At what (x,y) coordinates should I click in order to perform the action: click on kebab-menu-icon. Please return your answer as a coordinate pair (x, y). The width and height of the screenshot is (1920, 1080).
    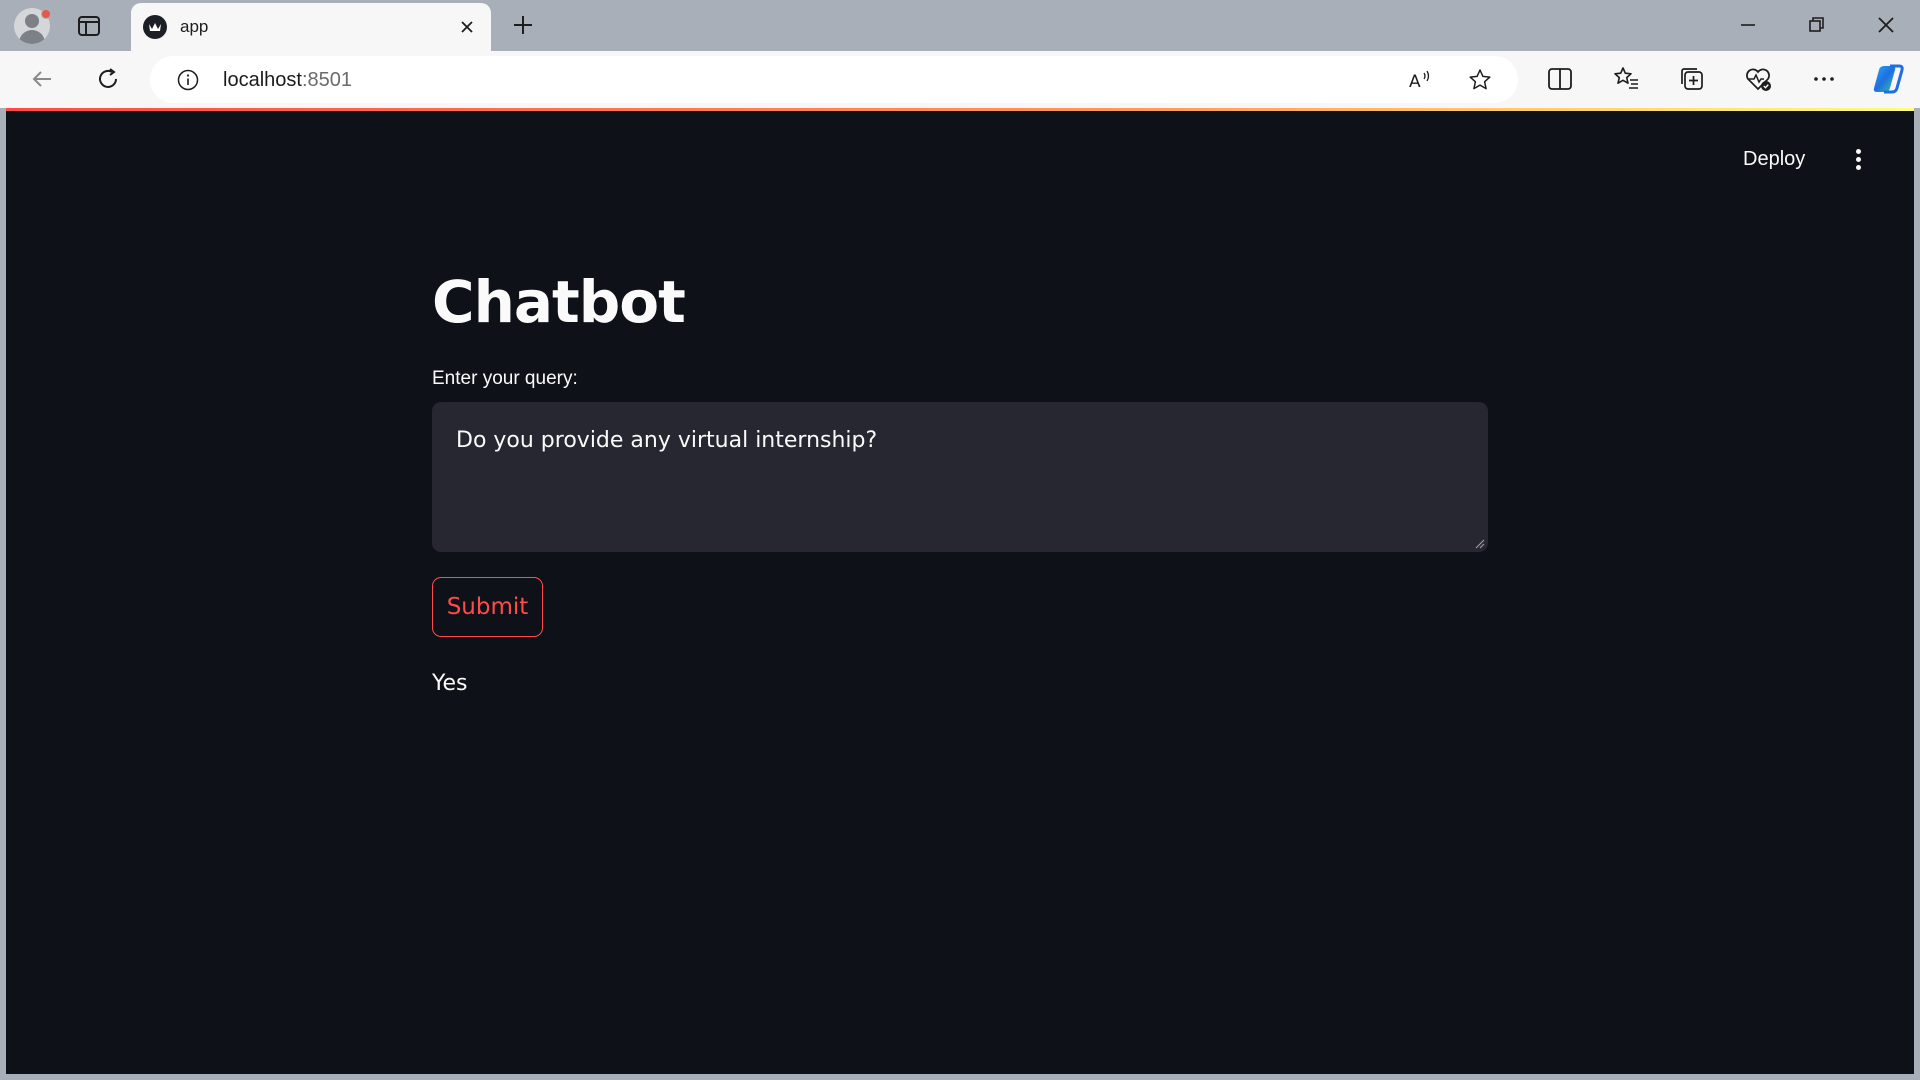
    Looking at the image, I should click on (1858, 160).